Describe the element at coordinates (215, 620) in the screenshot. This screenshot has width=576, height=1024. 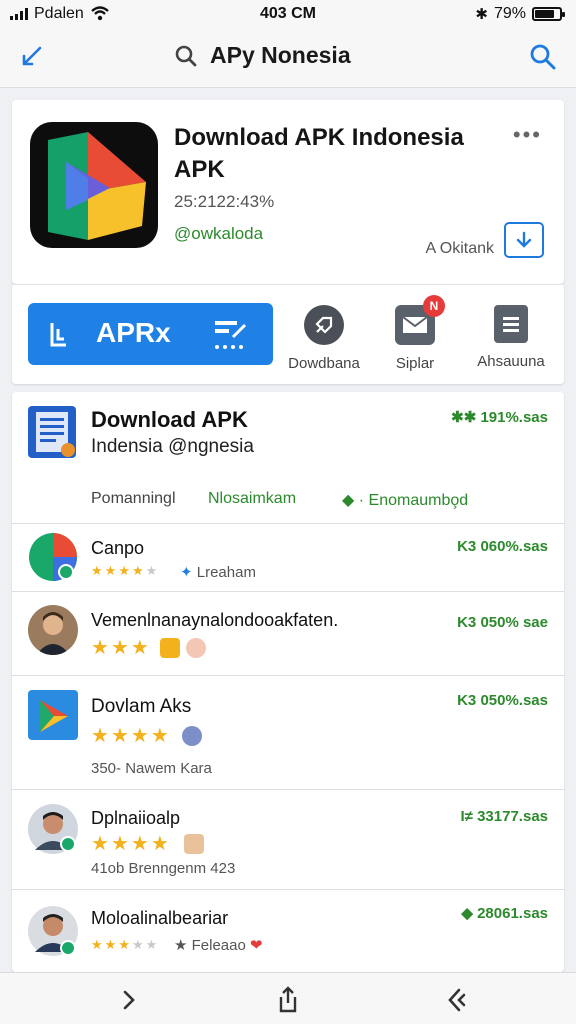
I see `app-name: Vemenlnanaynalondooakfaten.` at that location.